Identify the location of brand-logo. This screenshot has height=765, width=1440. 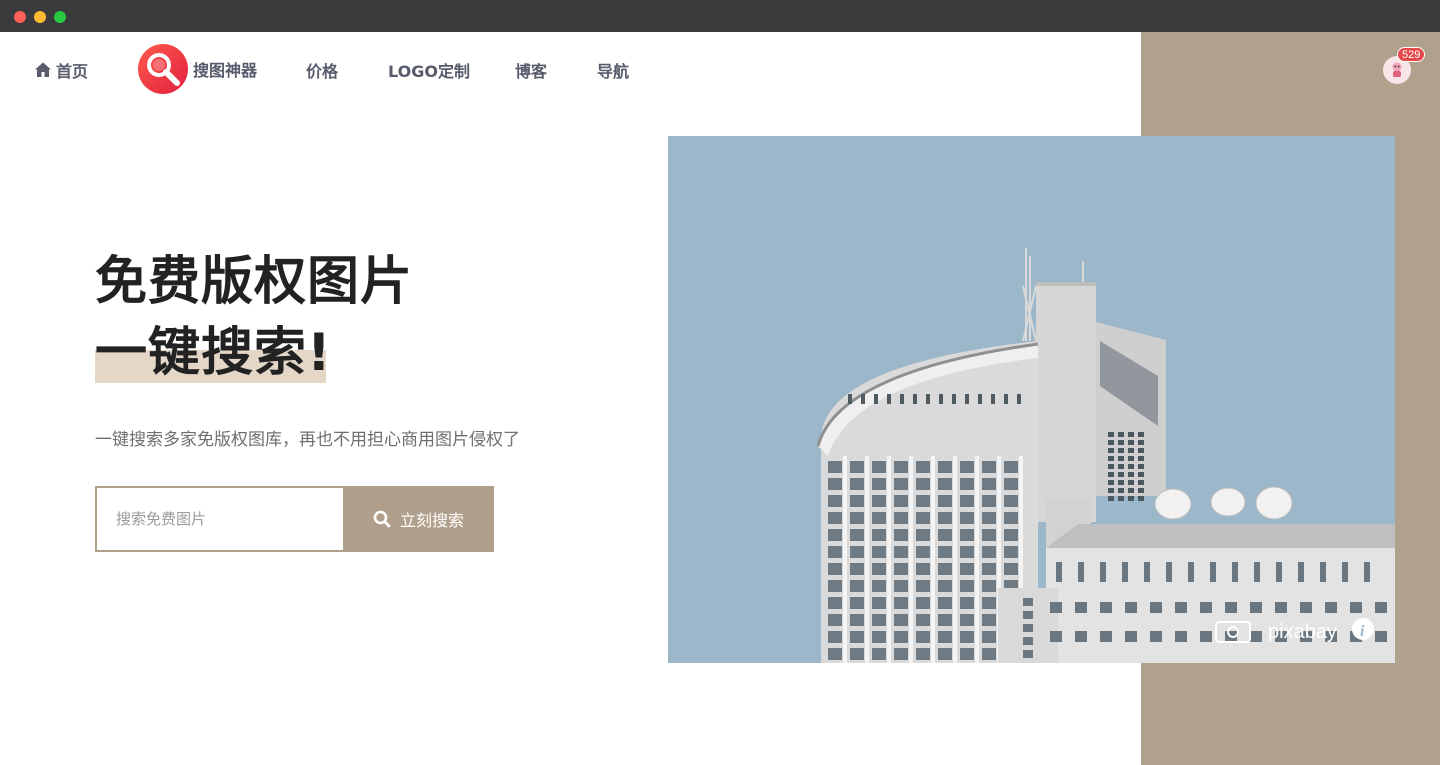
(163, 69).